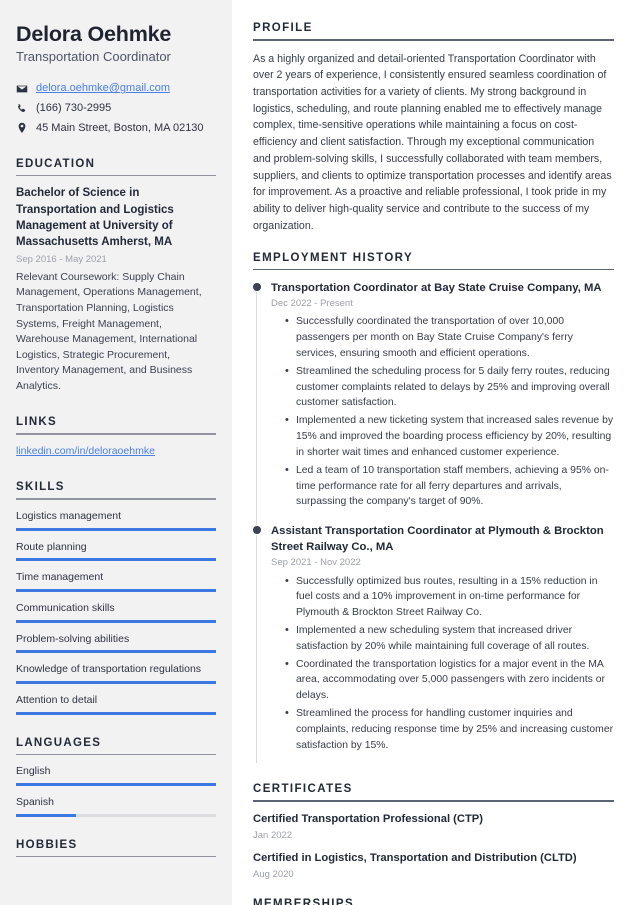 The height and width of the screenshot is (905, 640). What do you see at coordinates (93, 56) in the screenshot?
I see `candidate-job-title: Transportation Coordinator` at bounding box center [93, 56].